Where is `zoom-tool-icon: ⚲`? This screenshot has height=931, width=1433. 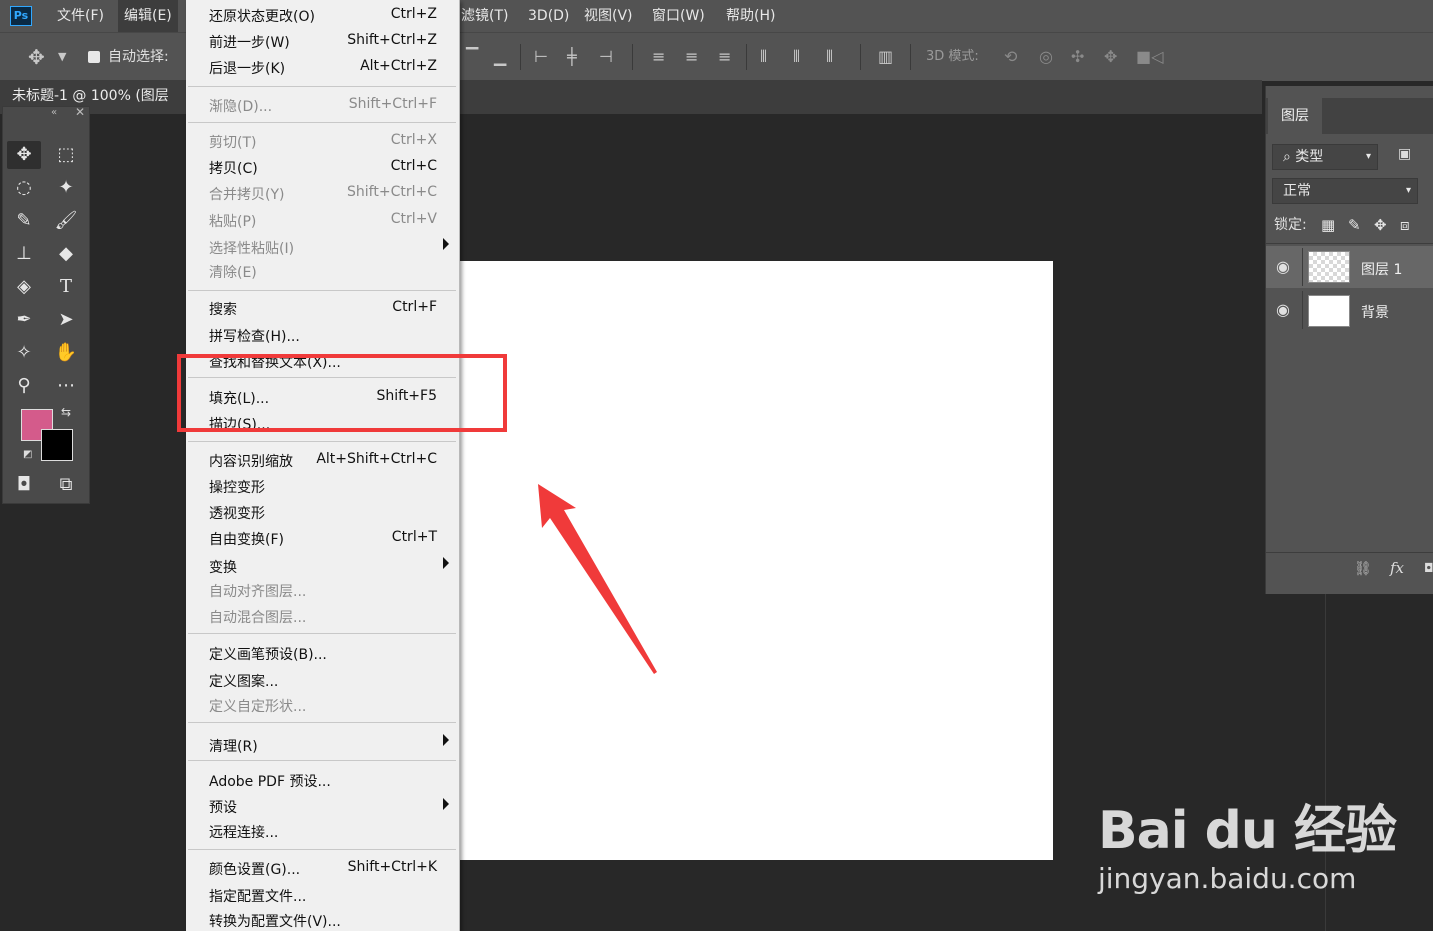
zoom-tool-icon: ⚲ is located at coordinates (24, 386).